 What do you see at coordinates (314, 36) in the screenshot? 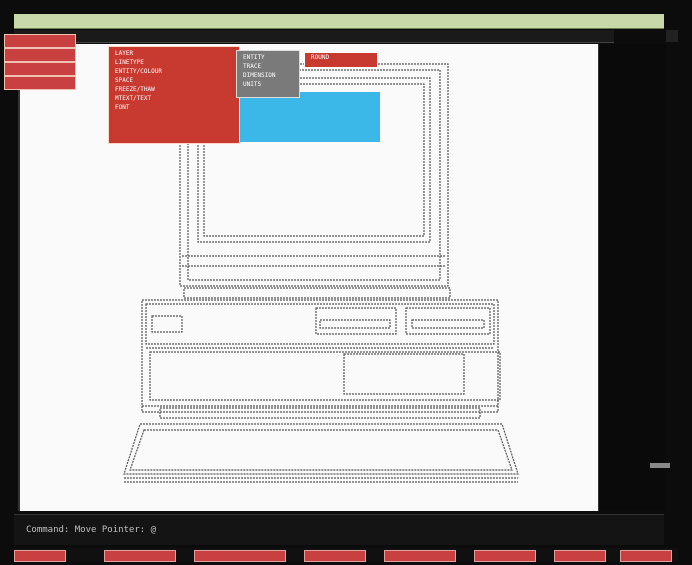
I see `menu-bar` at bounding box center [314, 36].